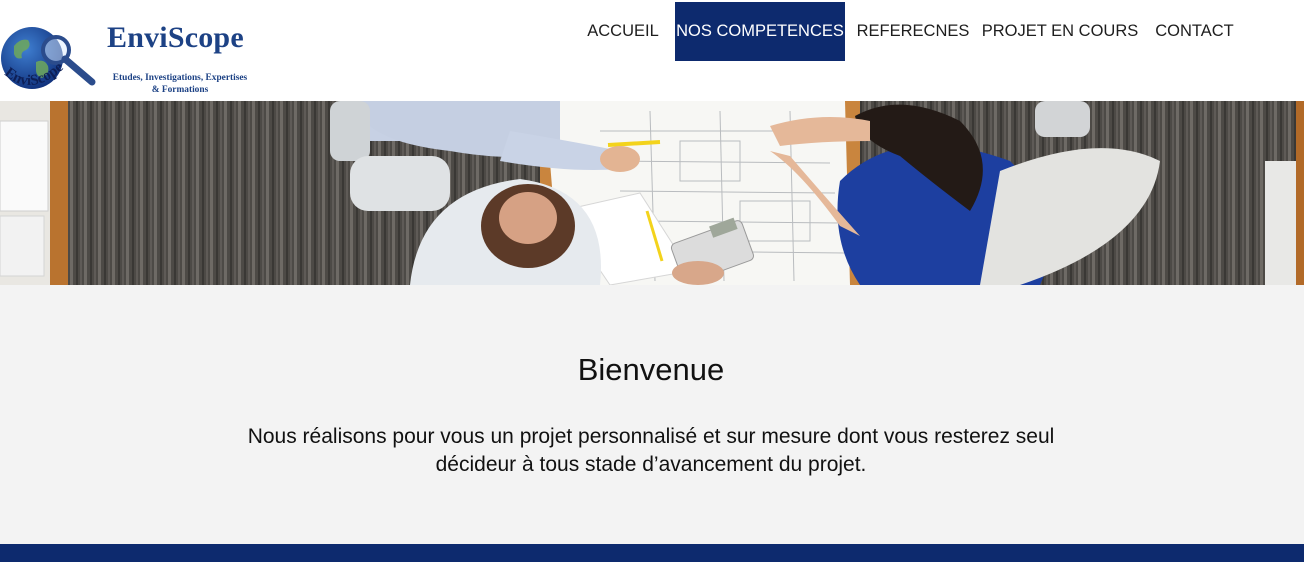  What do you see at coordinates (180, 78) in the screenshot?
I see `logo-tagline-line1: Etudes, Investigations, Expertises` at bounding box center [180, 78].